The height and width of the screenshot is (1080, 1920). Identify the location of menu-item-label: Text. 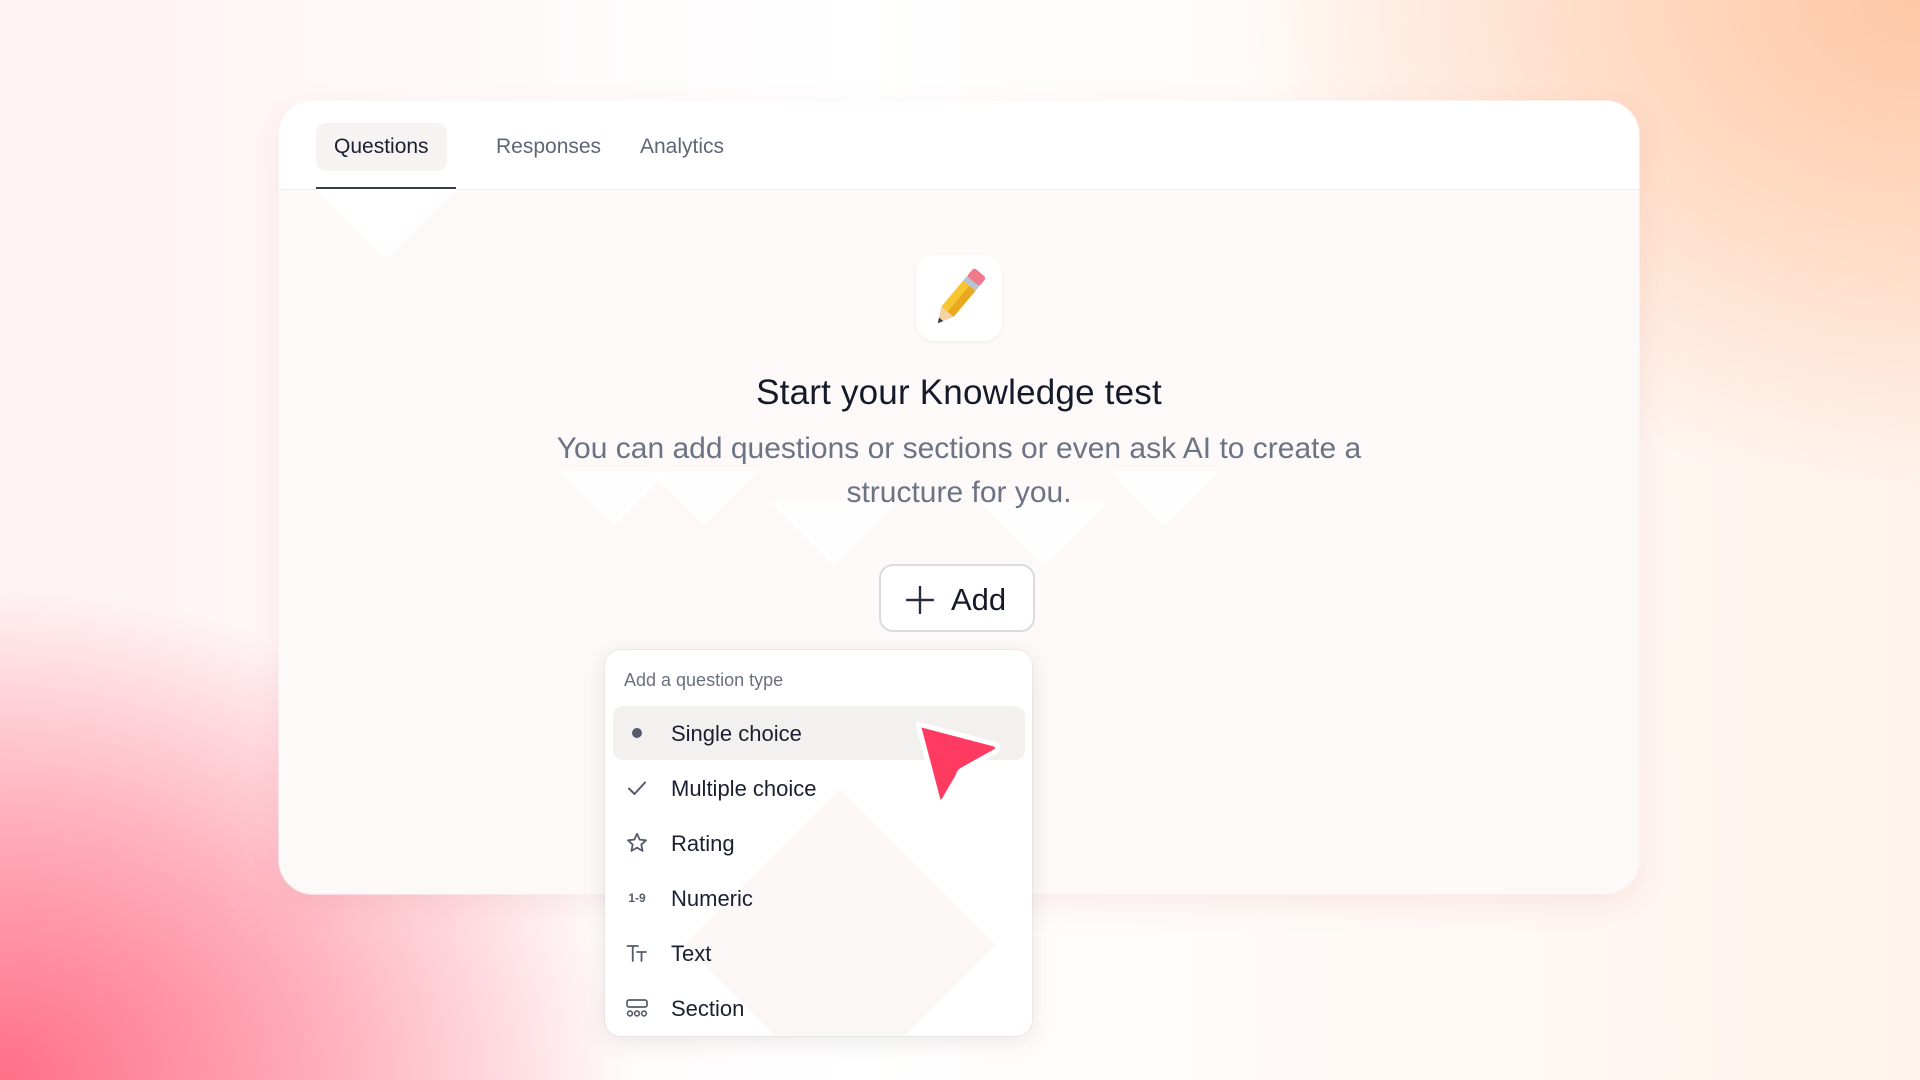
(691, 953).